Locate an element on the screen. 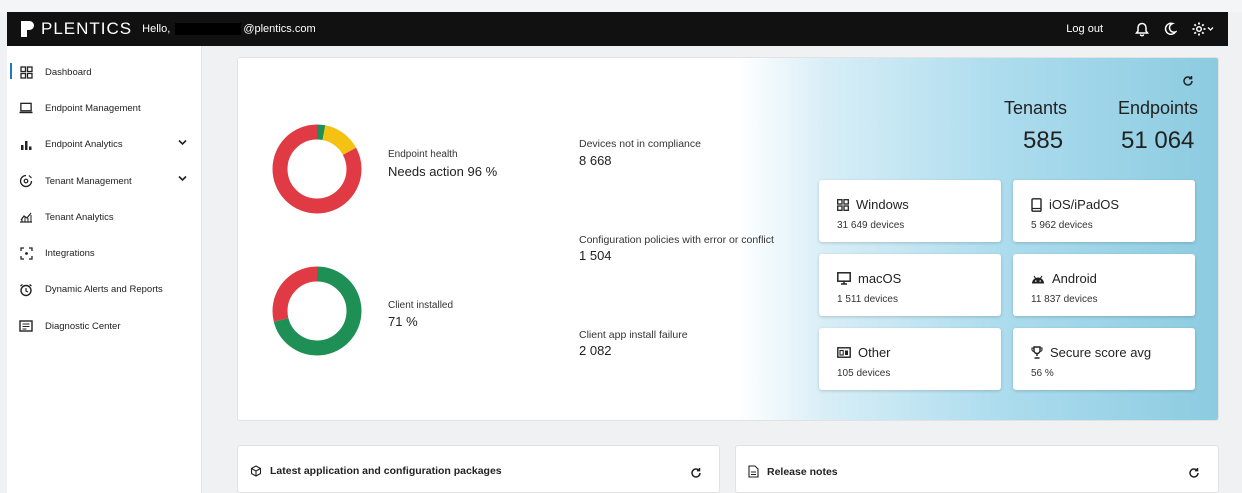 This screenshot has width=1242, height=493. user-email-domain: @plentics.com is located at coordinates (279, 28).